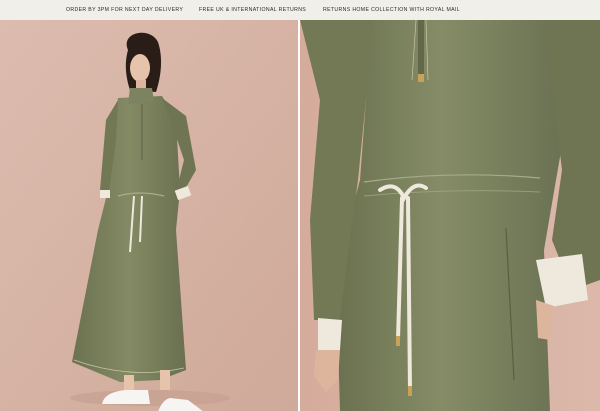 The image size is (600, 411). What do you see at coordinates (124, 10) in the screenshot?
I see `promo-next-day-delivery: ORDER BY 3PM FOR NEXT DAY DELIVERY` at bounding box center [124, 10].